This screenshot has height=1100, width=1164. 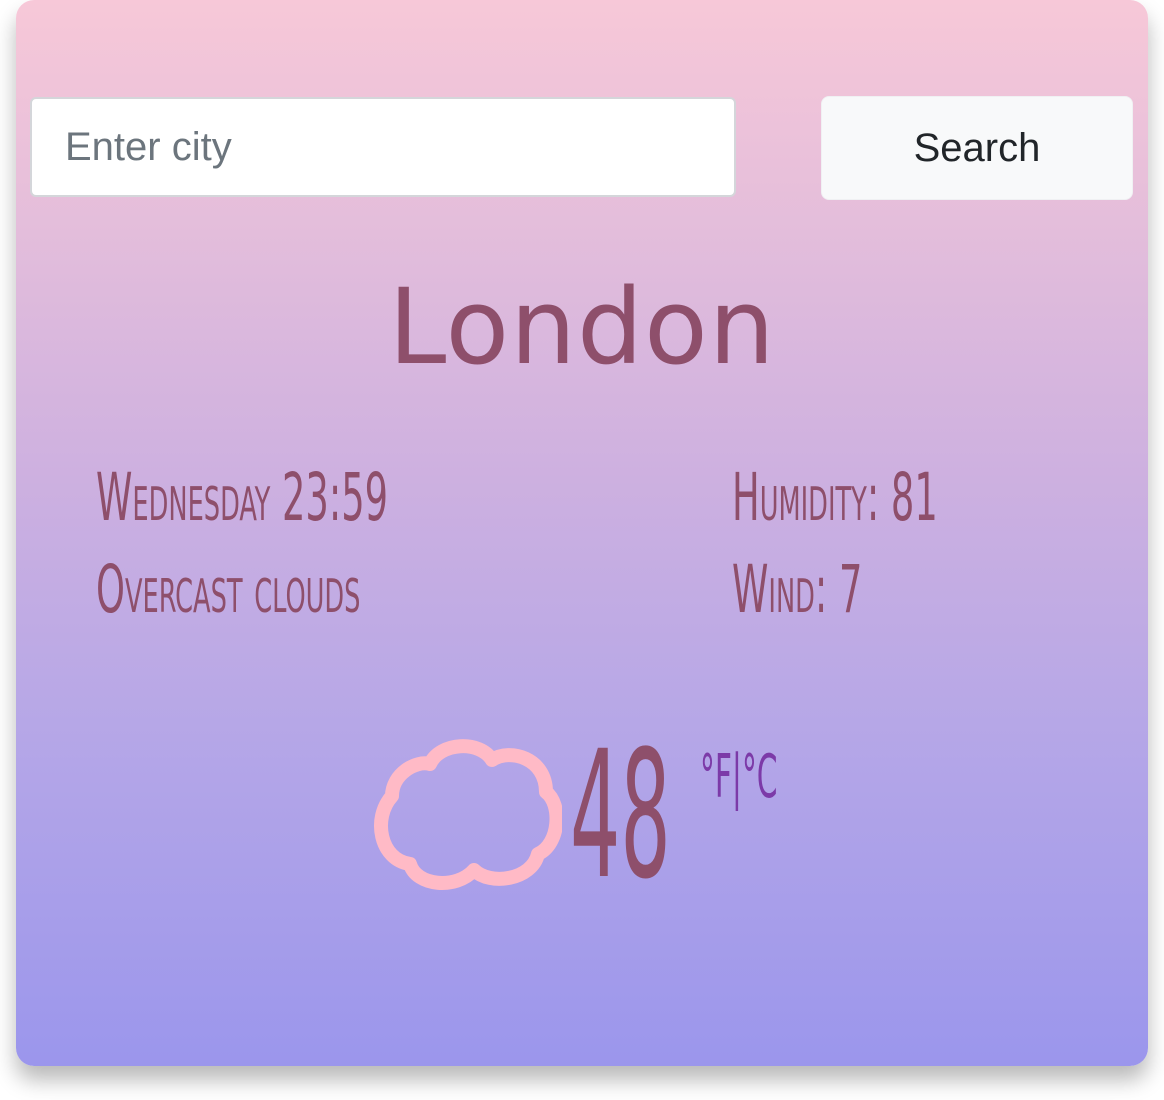 I want to click on city-name: London, so click(x=582, y=327).